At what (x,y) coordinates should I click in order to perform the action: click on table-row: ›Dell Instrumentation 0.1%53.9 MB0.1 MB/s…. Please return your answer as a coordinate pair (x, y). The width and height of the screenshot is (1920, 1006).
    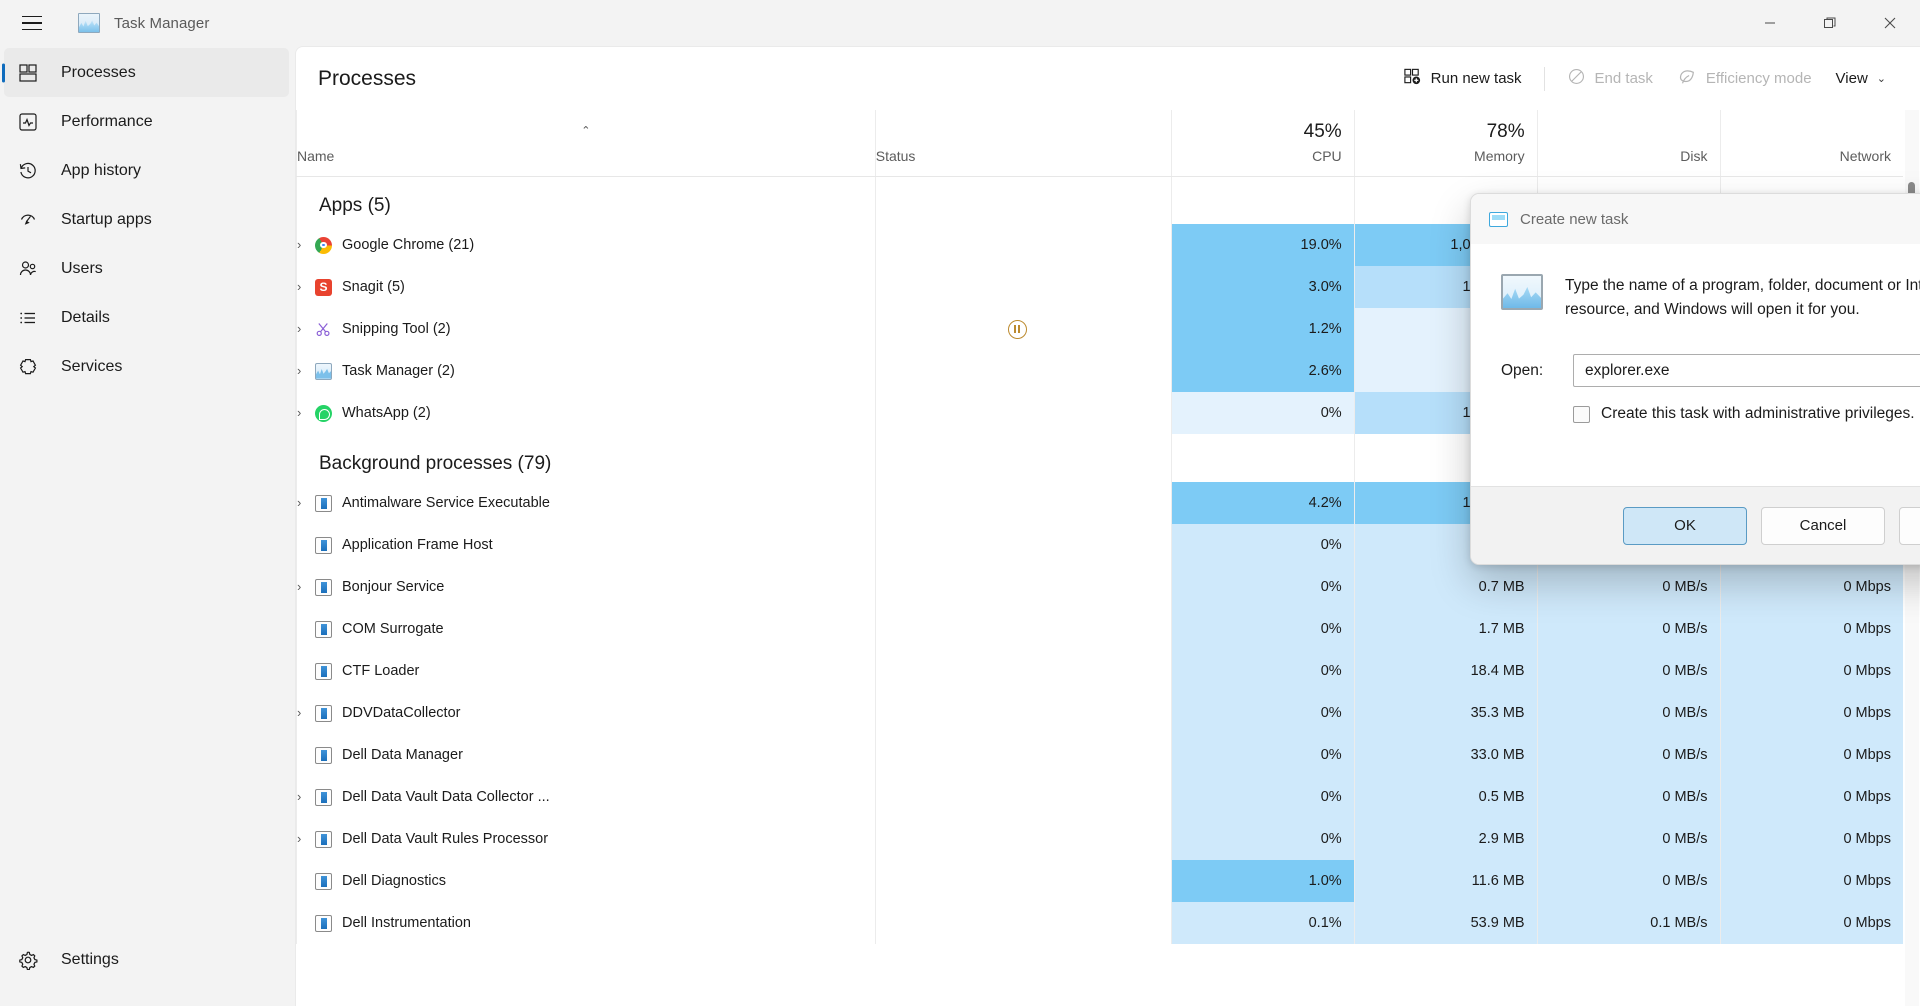
    Looking at the image, I should click on (1099, 923).